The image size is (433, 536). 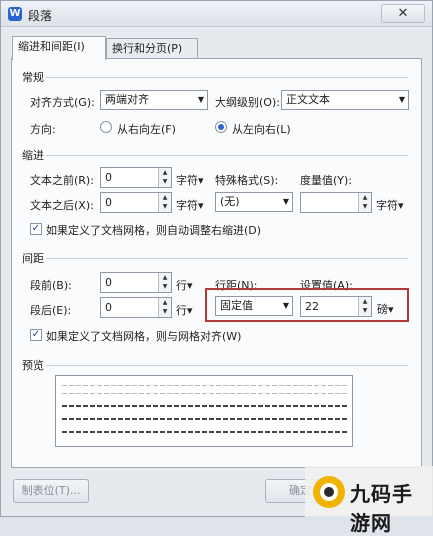 I want to click on indent-grid-checkbox: ✓, so click(x=36, y=229).